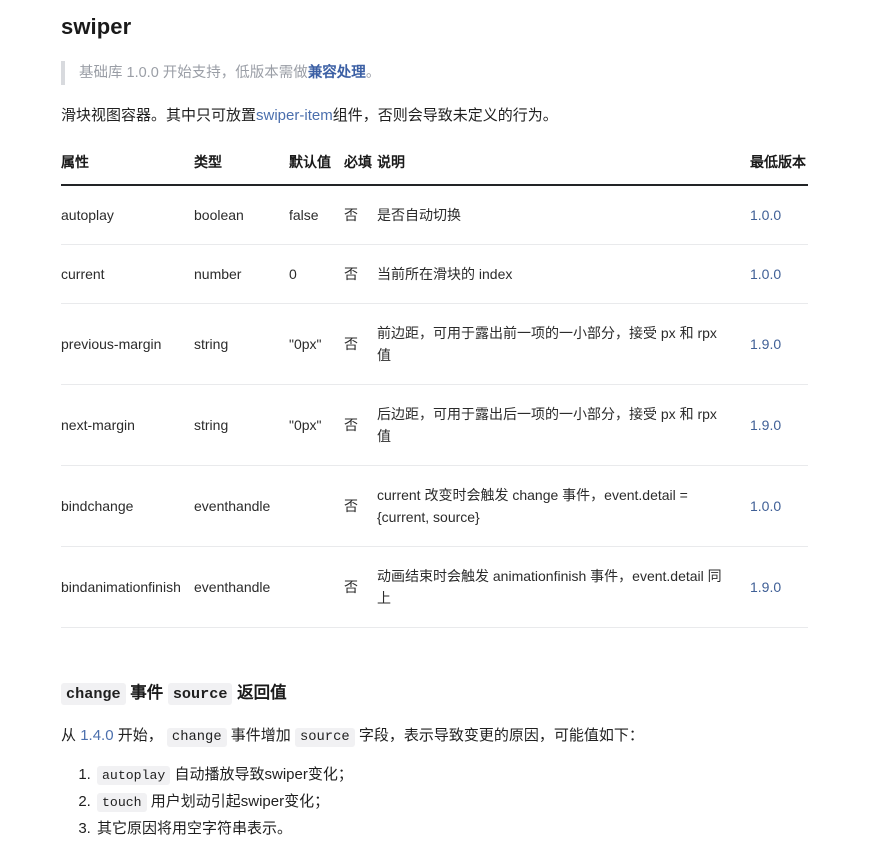 The image size is (872, 842). What do you see at coordinates (241, 169) in the screenshot?
I see `column-header-type: 类型` at bounding box center [241, 169].